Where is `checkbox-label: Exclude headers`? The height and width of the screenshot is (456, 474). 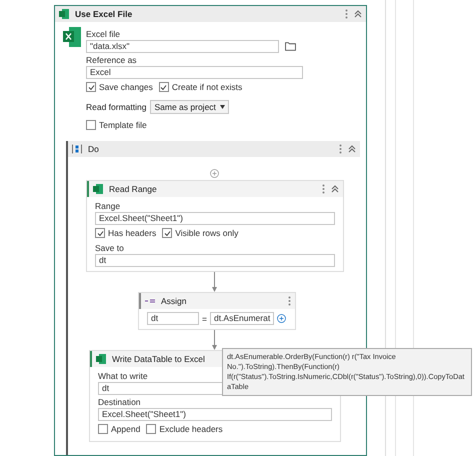 checkbox-label: Exclude headers is located at coordinates (191, 429).